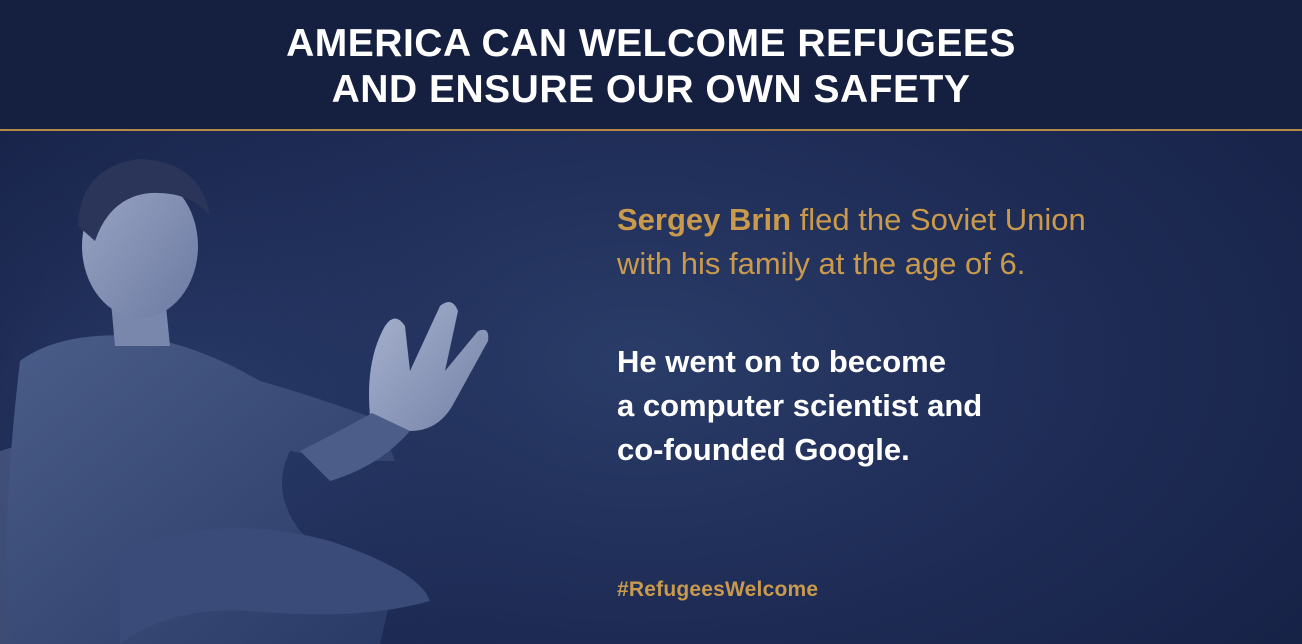 The width and height of the screenshot is (1302, 644). I want to click on lead-line-2: with his family at the age of 6., so click(821, 263).